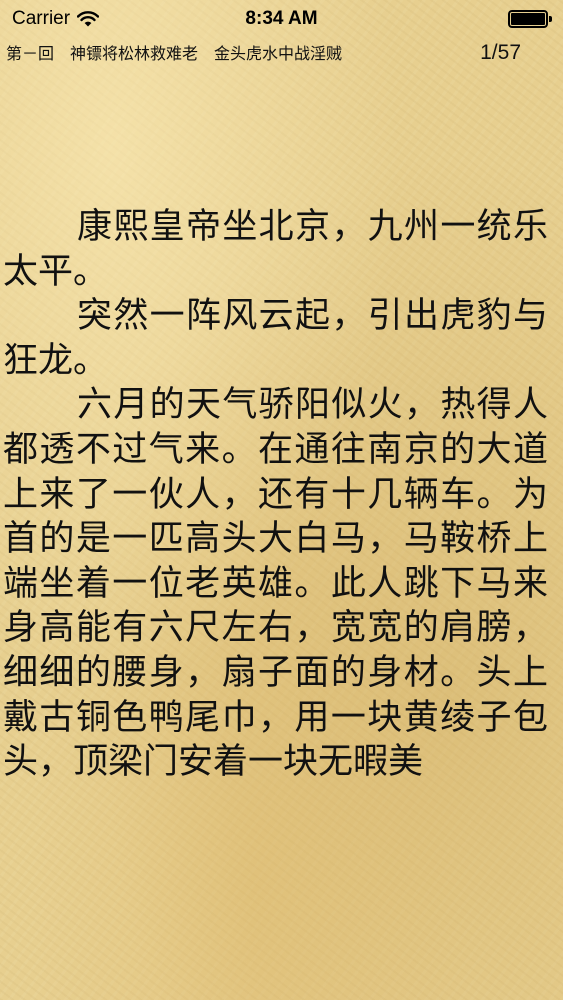 The width and height of the screenshot is (563, 1000). What do you see at coordinates (550, 19) in the screenshot?
I see `battery-cap` at bounding box center [550, 19].